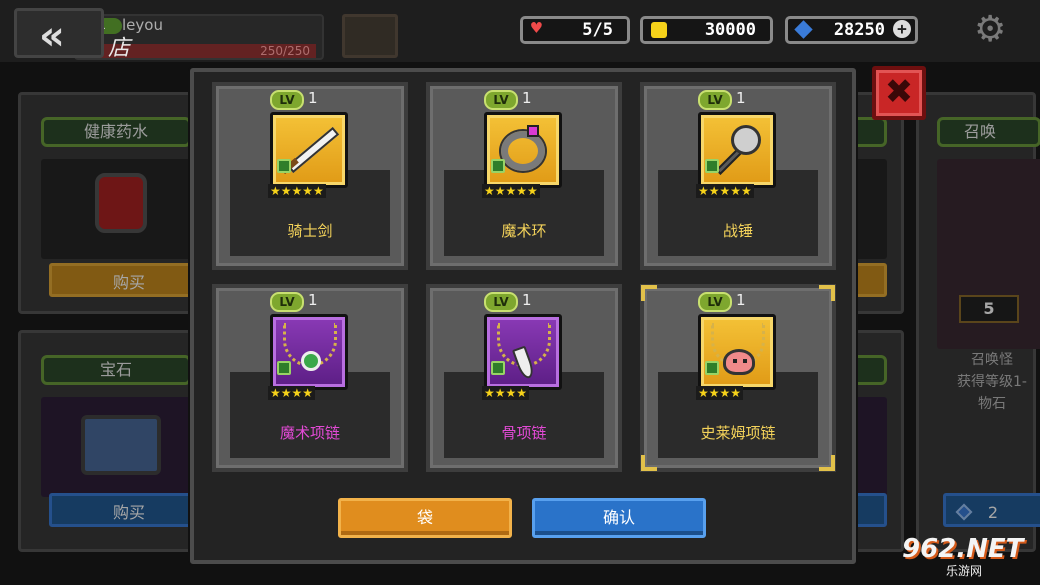  What do you see at coordinates (536, 28) in the screenshot?
I see `heart-icon: ♥` at bounding box center [536, 28].